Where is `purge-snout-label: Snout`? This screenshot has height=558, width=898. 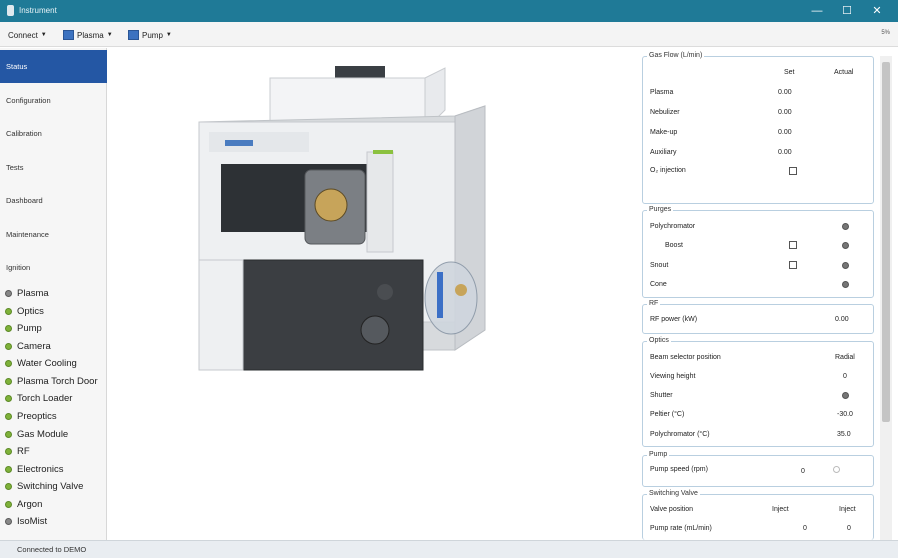
purge-snout-label: Snout is located at coordinates (659, 265).